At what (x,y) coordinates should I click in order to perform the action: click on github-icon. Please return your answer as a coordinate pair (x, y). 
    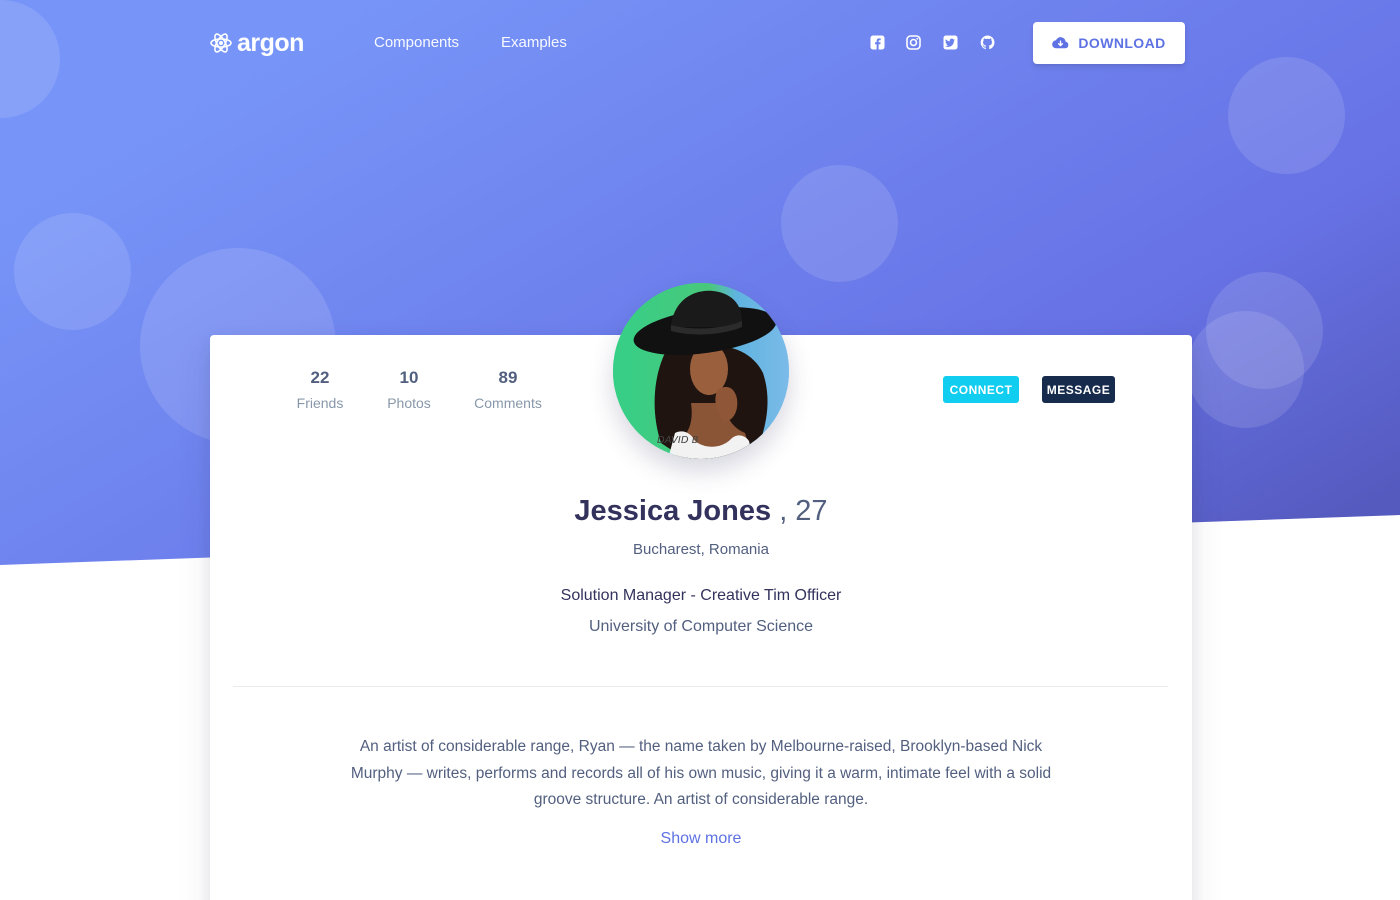
    Looking at the image, I should click on (987, 42).